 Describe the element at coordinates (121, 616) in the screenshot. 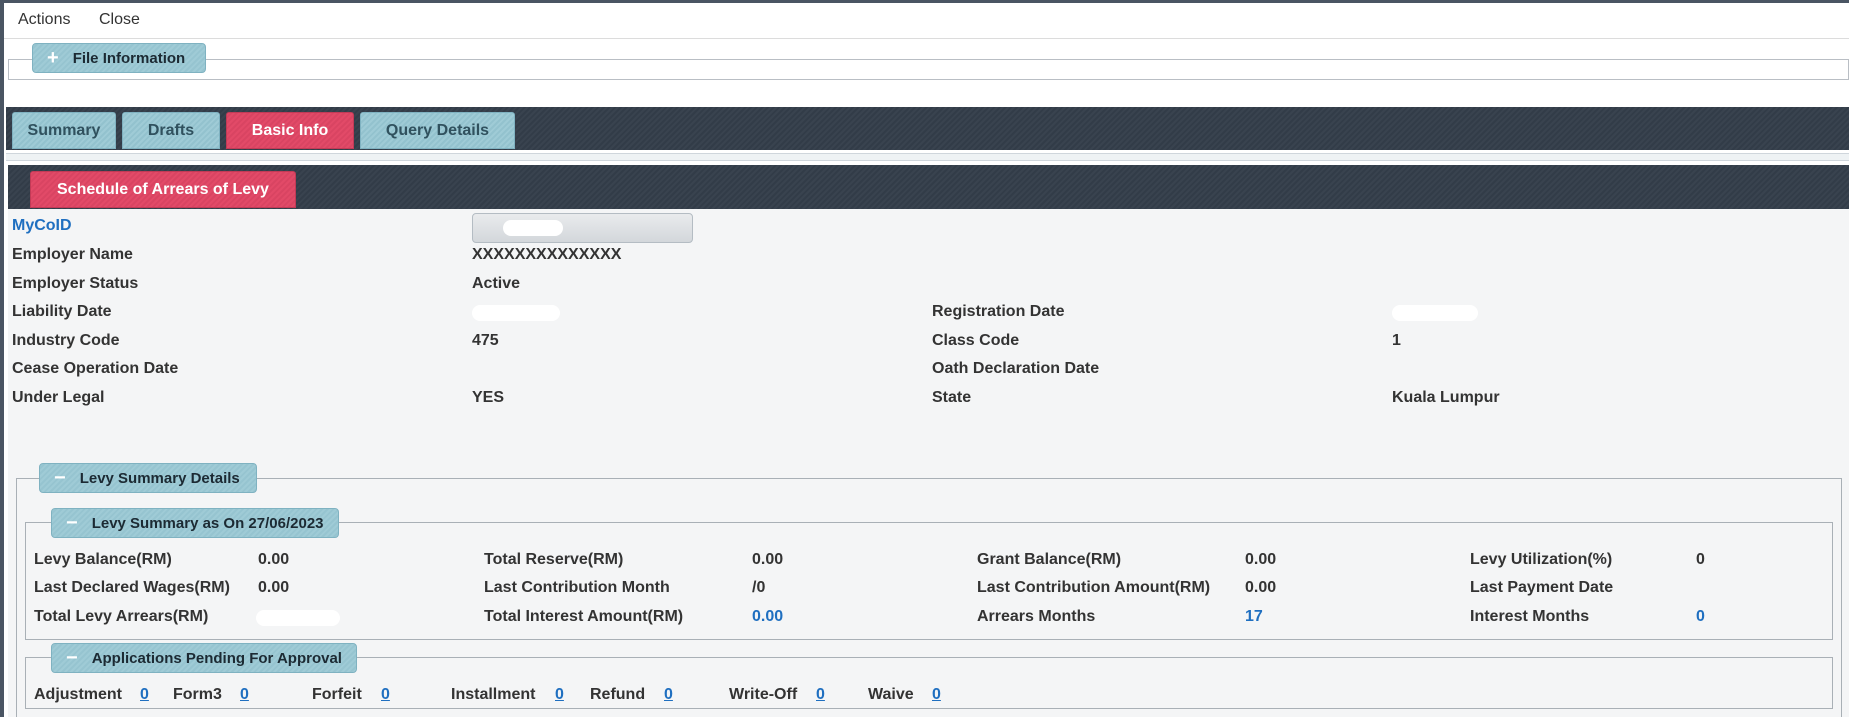

I see `total-levy-arrears-label: Total Levy Arrears(RM)` at that location.